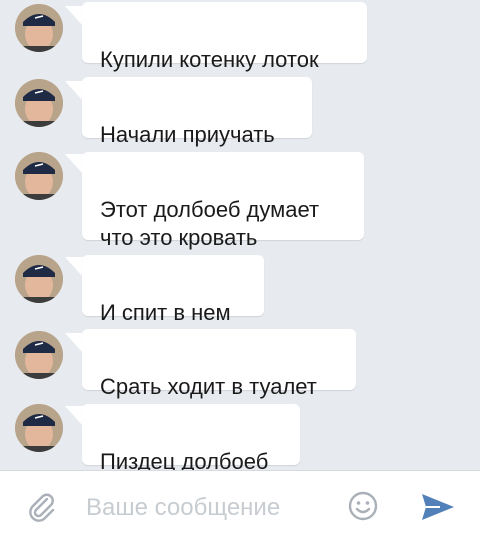 The width and height of the screenshot is (480, 543). Describe the element at coordinates (165, 312) in the screenshot. I see `message-text: И спит в нем` at that location.